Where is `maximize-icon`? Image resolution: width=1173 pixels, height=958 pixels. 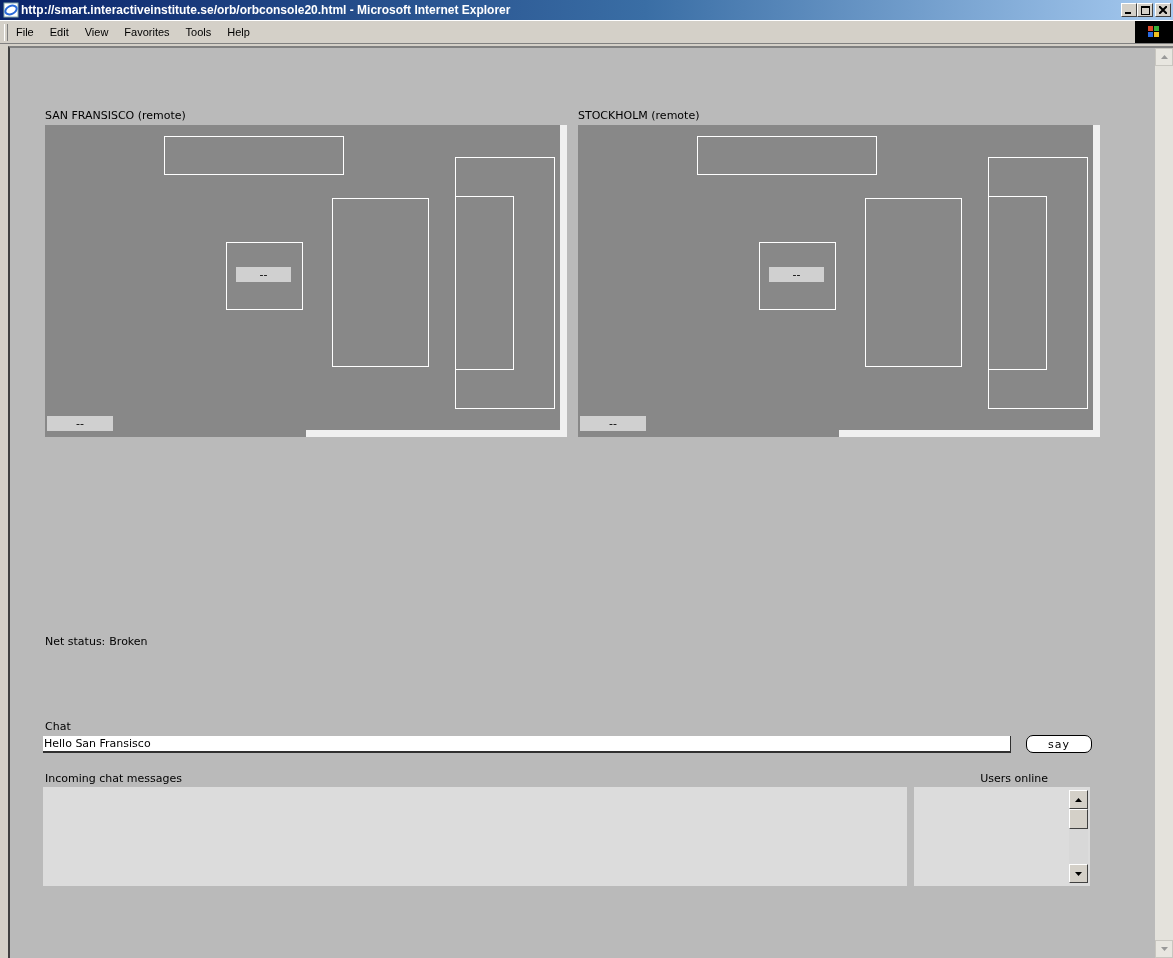
maximize-icon is located at coordinates (1145, 10).